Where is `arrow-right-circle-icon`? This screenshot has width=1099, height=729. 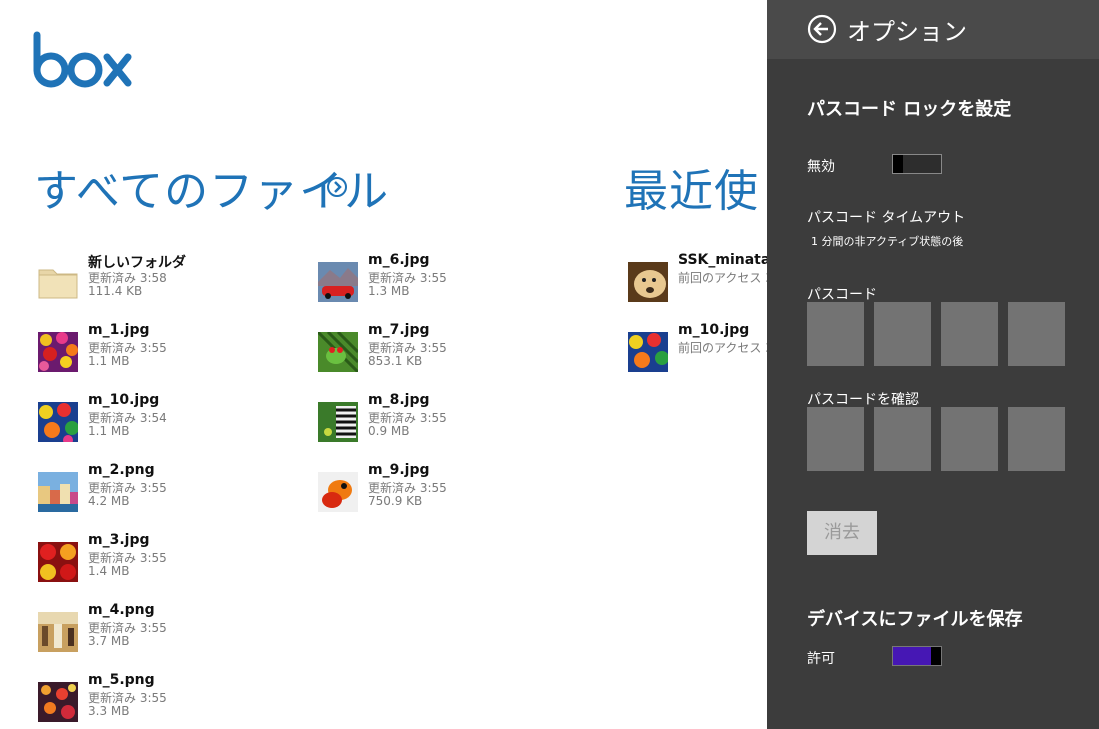
arrow-right-circle-icon is located at coordinates (337, 187).